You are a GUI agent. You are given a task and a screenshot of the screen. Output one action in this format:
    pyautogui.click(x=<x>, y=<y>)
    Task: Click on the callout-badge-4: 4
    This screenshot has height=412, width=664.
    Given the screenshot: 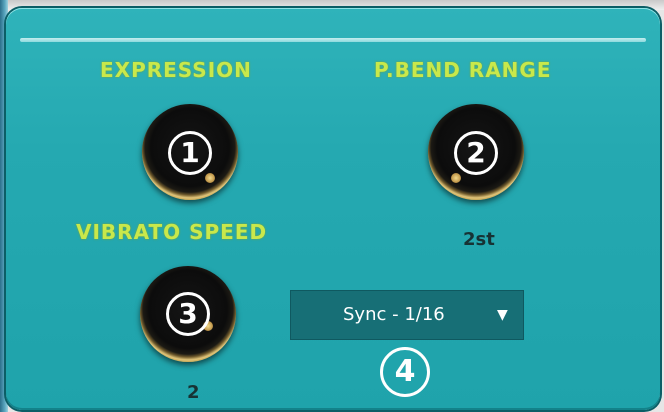 What is the action you would take?
    pyautogui.click(x=405, y=372)
    